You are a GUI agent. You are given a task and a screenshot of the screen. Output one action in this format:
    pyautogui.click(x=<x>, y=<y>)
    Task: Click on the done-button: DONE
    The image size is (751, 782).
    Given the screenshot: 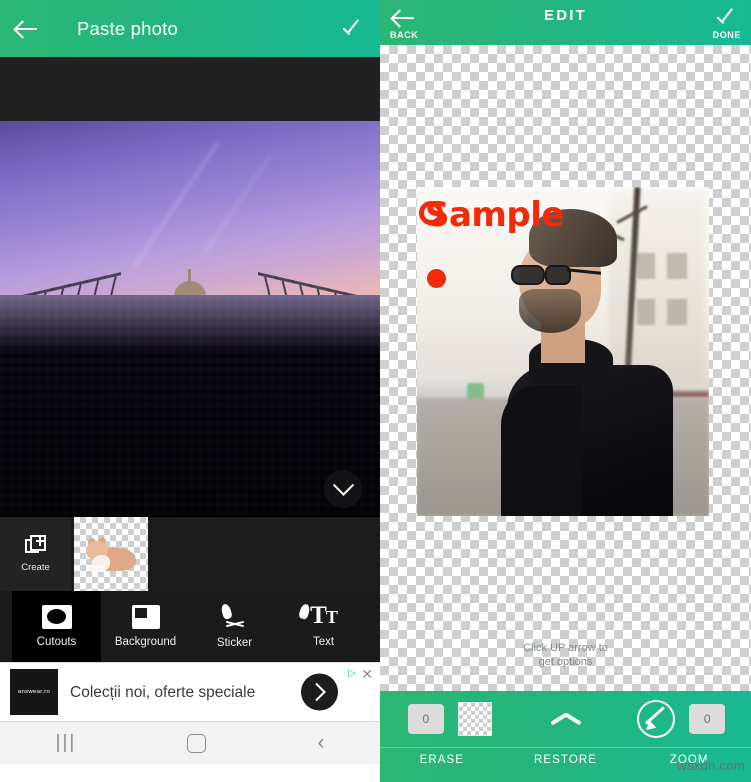 What is the action you would take?
    pyautogui.click(x=727, y=22)
    